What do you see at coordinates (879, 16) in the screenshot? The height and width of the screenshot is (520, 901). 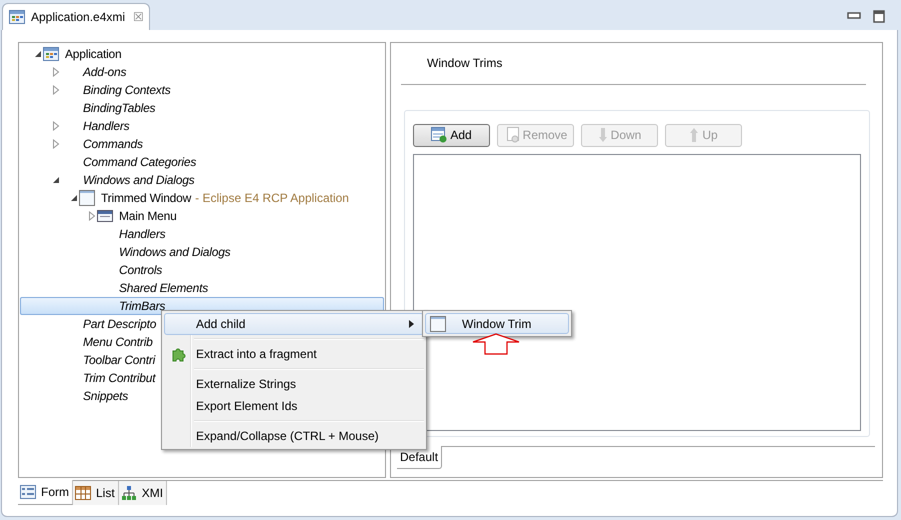 I see `maximize-icon` at bounding box center [879, 16].